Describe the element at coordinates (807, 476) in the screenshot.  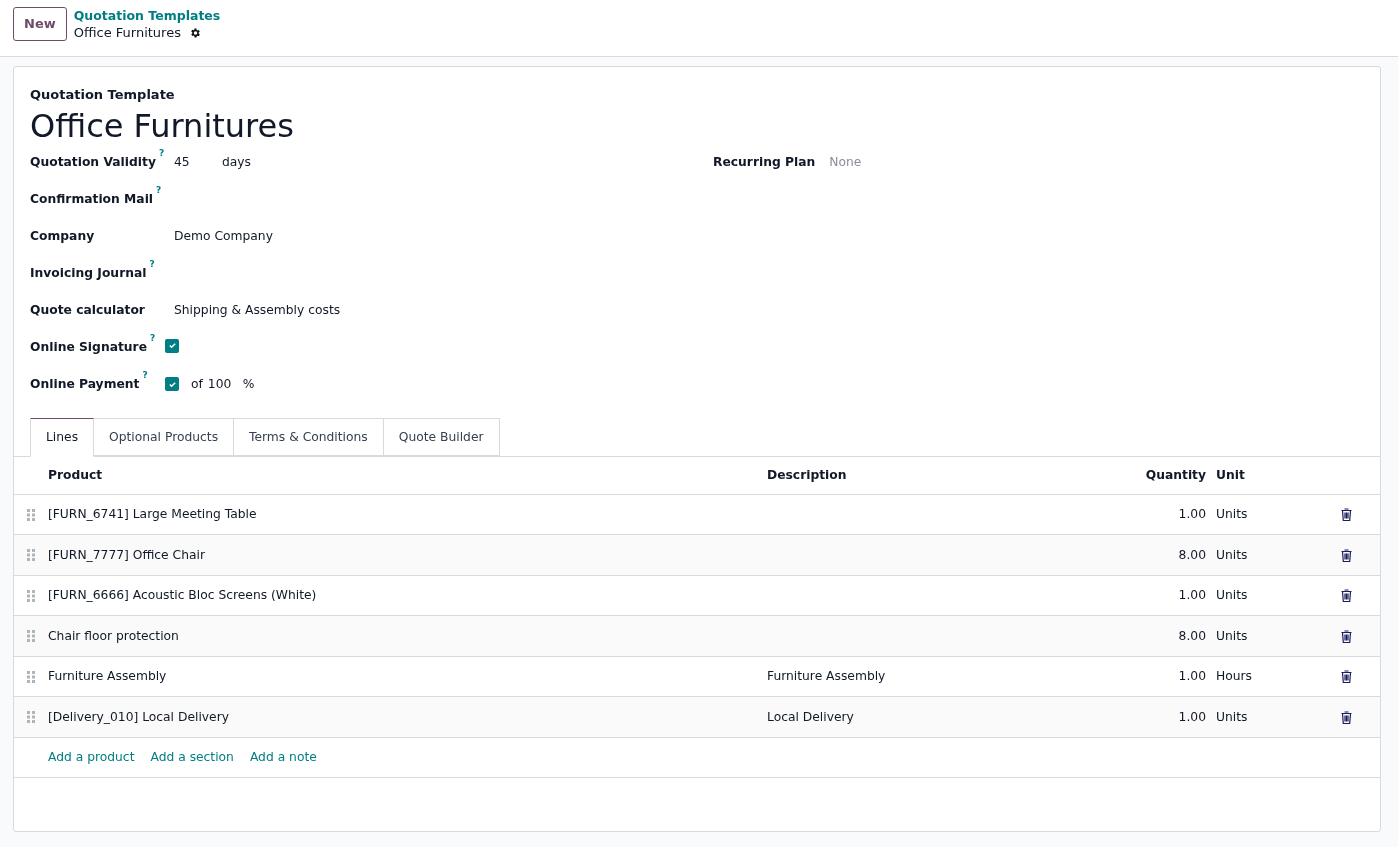
I see `column-header: Description` at that location.